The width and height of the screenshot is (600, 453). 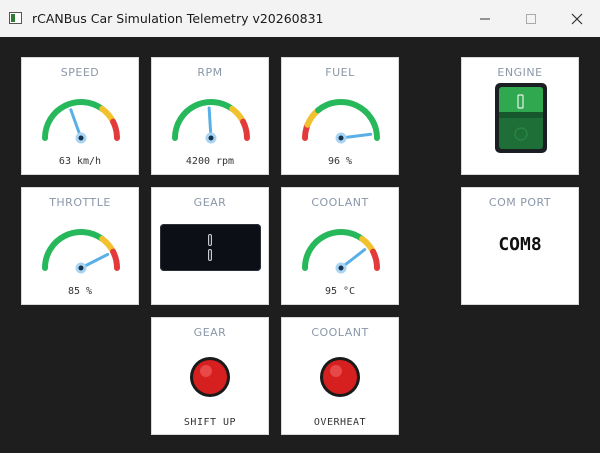 I want to click on coolant-gauge, so click(x=341, y=251).